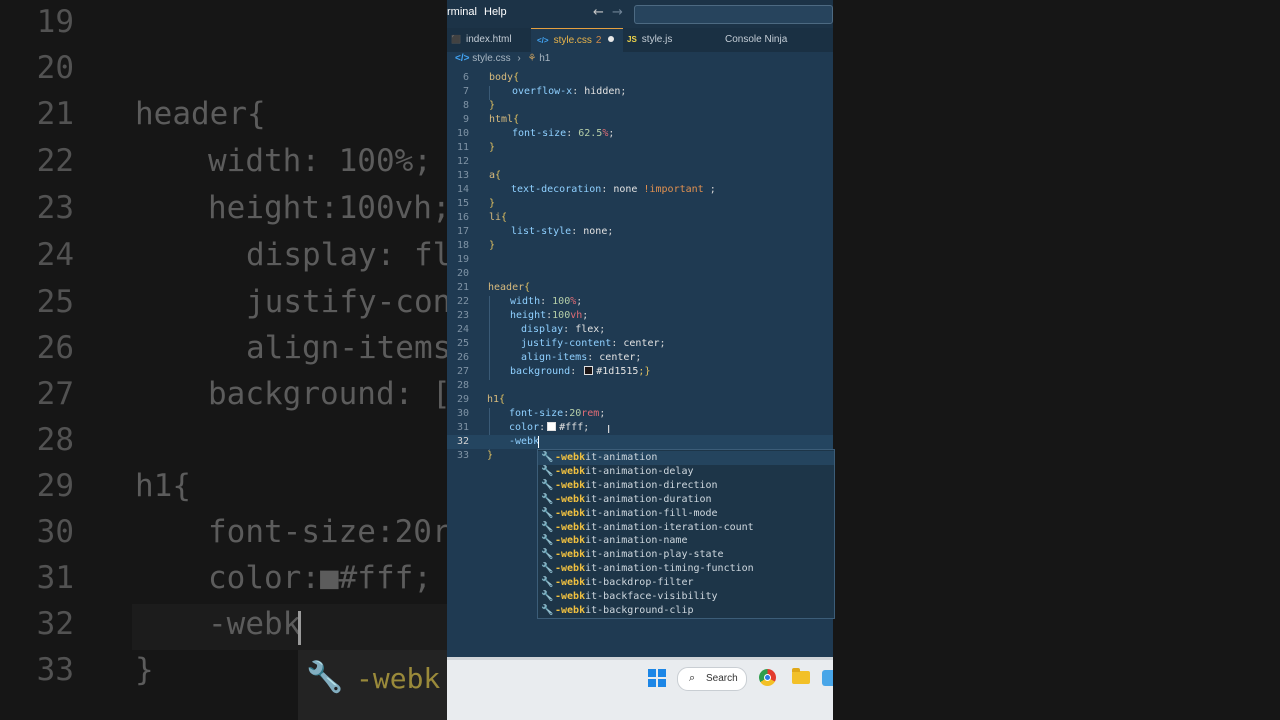  I want to click on bg-code-line: 22 width: 100%;, so click(234, 161).